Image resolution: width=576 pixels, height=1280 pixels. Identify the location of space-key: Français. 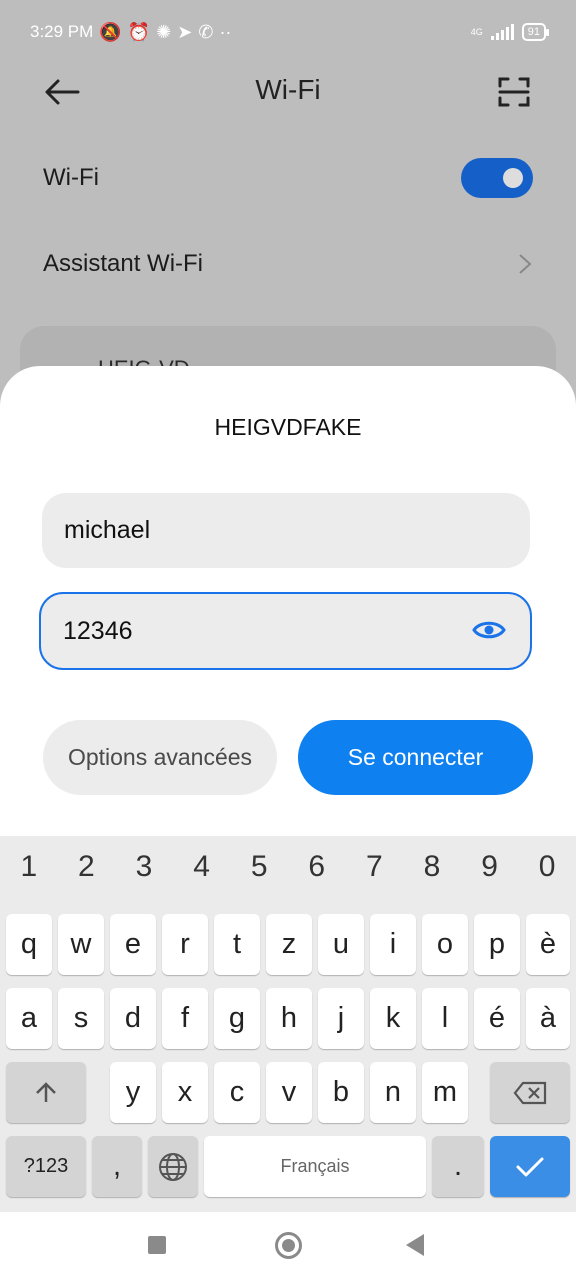
(315, 1166).